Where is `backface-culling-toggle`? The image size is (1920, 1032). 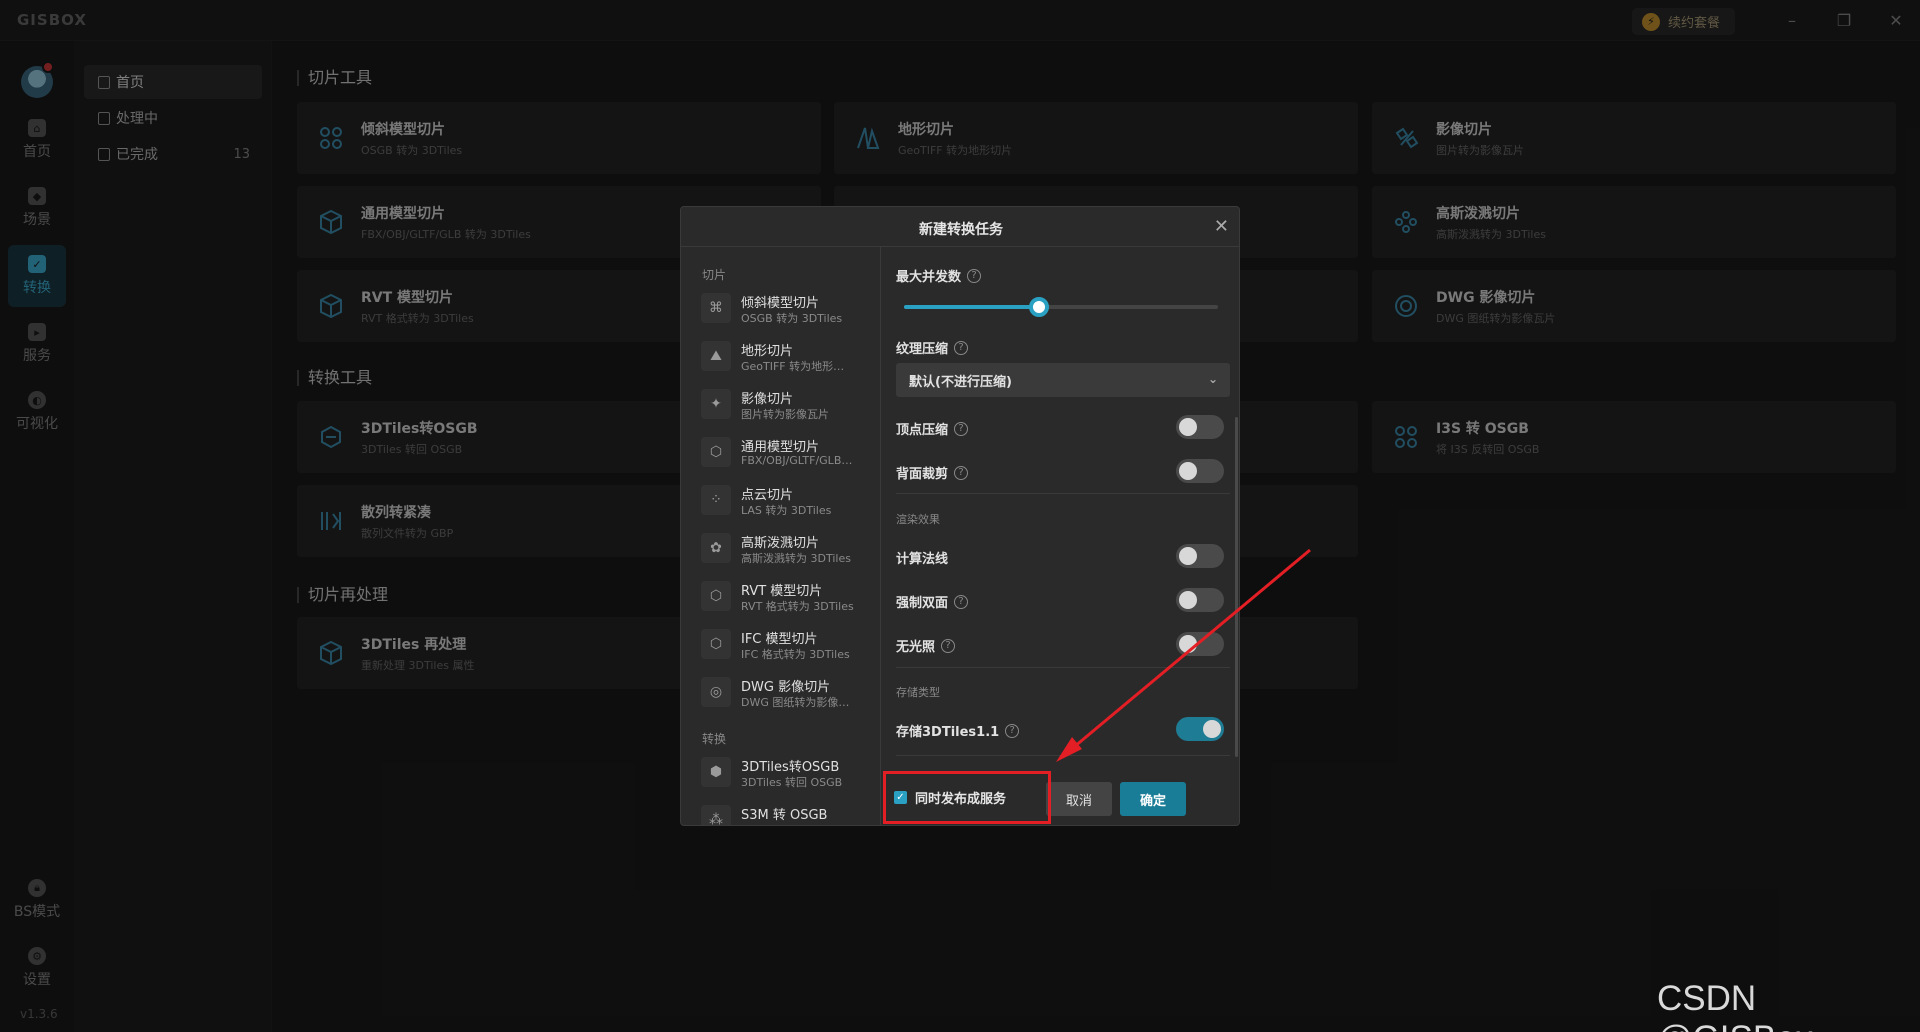 backface-culling-toggle is located at coordinates (1200, 471).